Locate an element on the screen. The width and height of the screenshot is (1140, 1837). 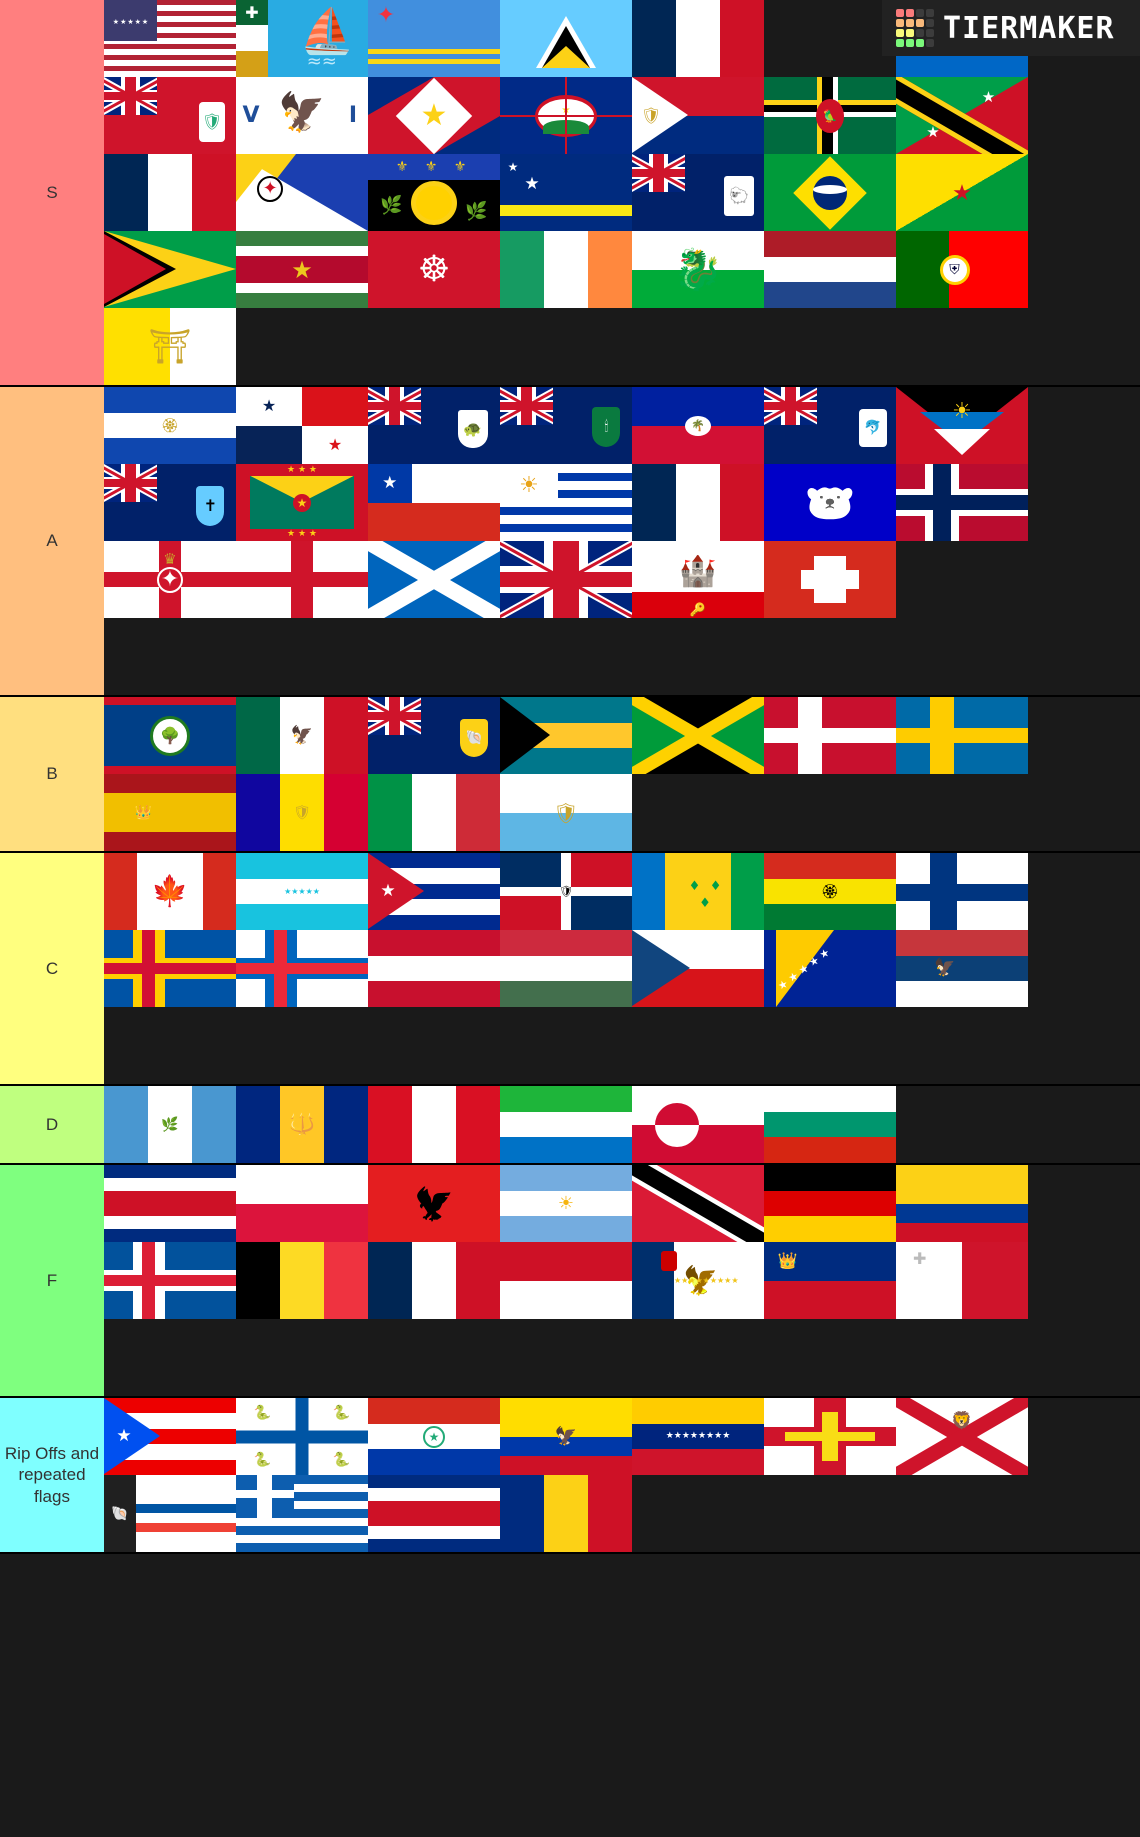
flag-french-vertical is located at coordinates (434, 1280).